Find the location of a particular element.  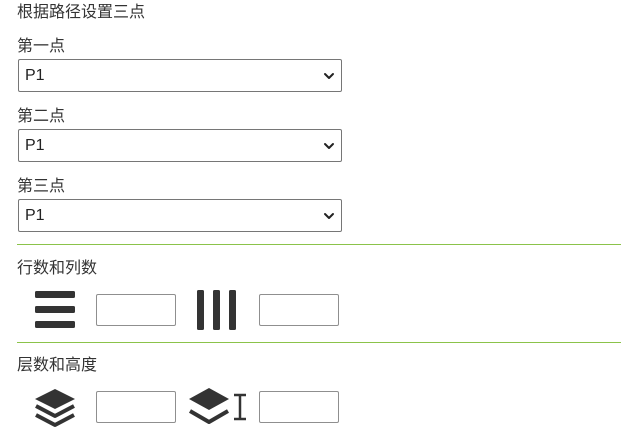

second-point-select-value: P1 is located at coordinates (35, 145).